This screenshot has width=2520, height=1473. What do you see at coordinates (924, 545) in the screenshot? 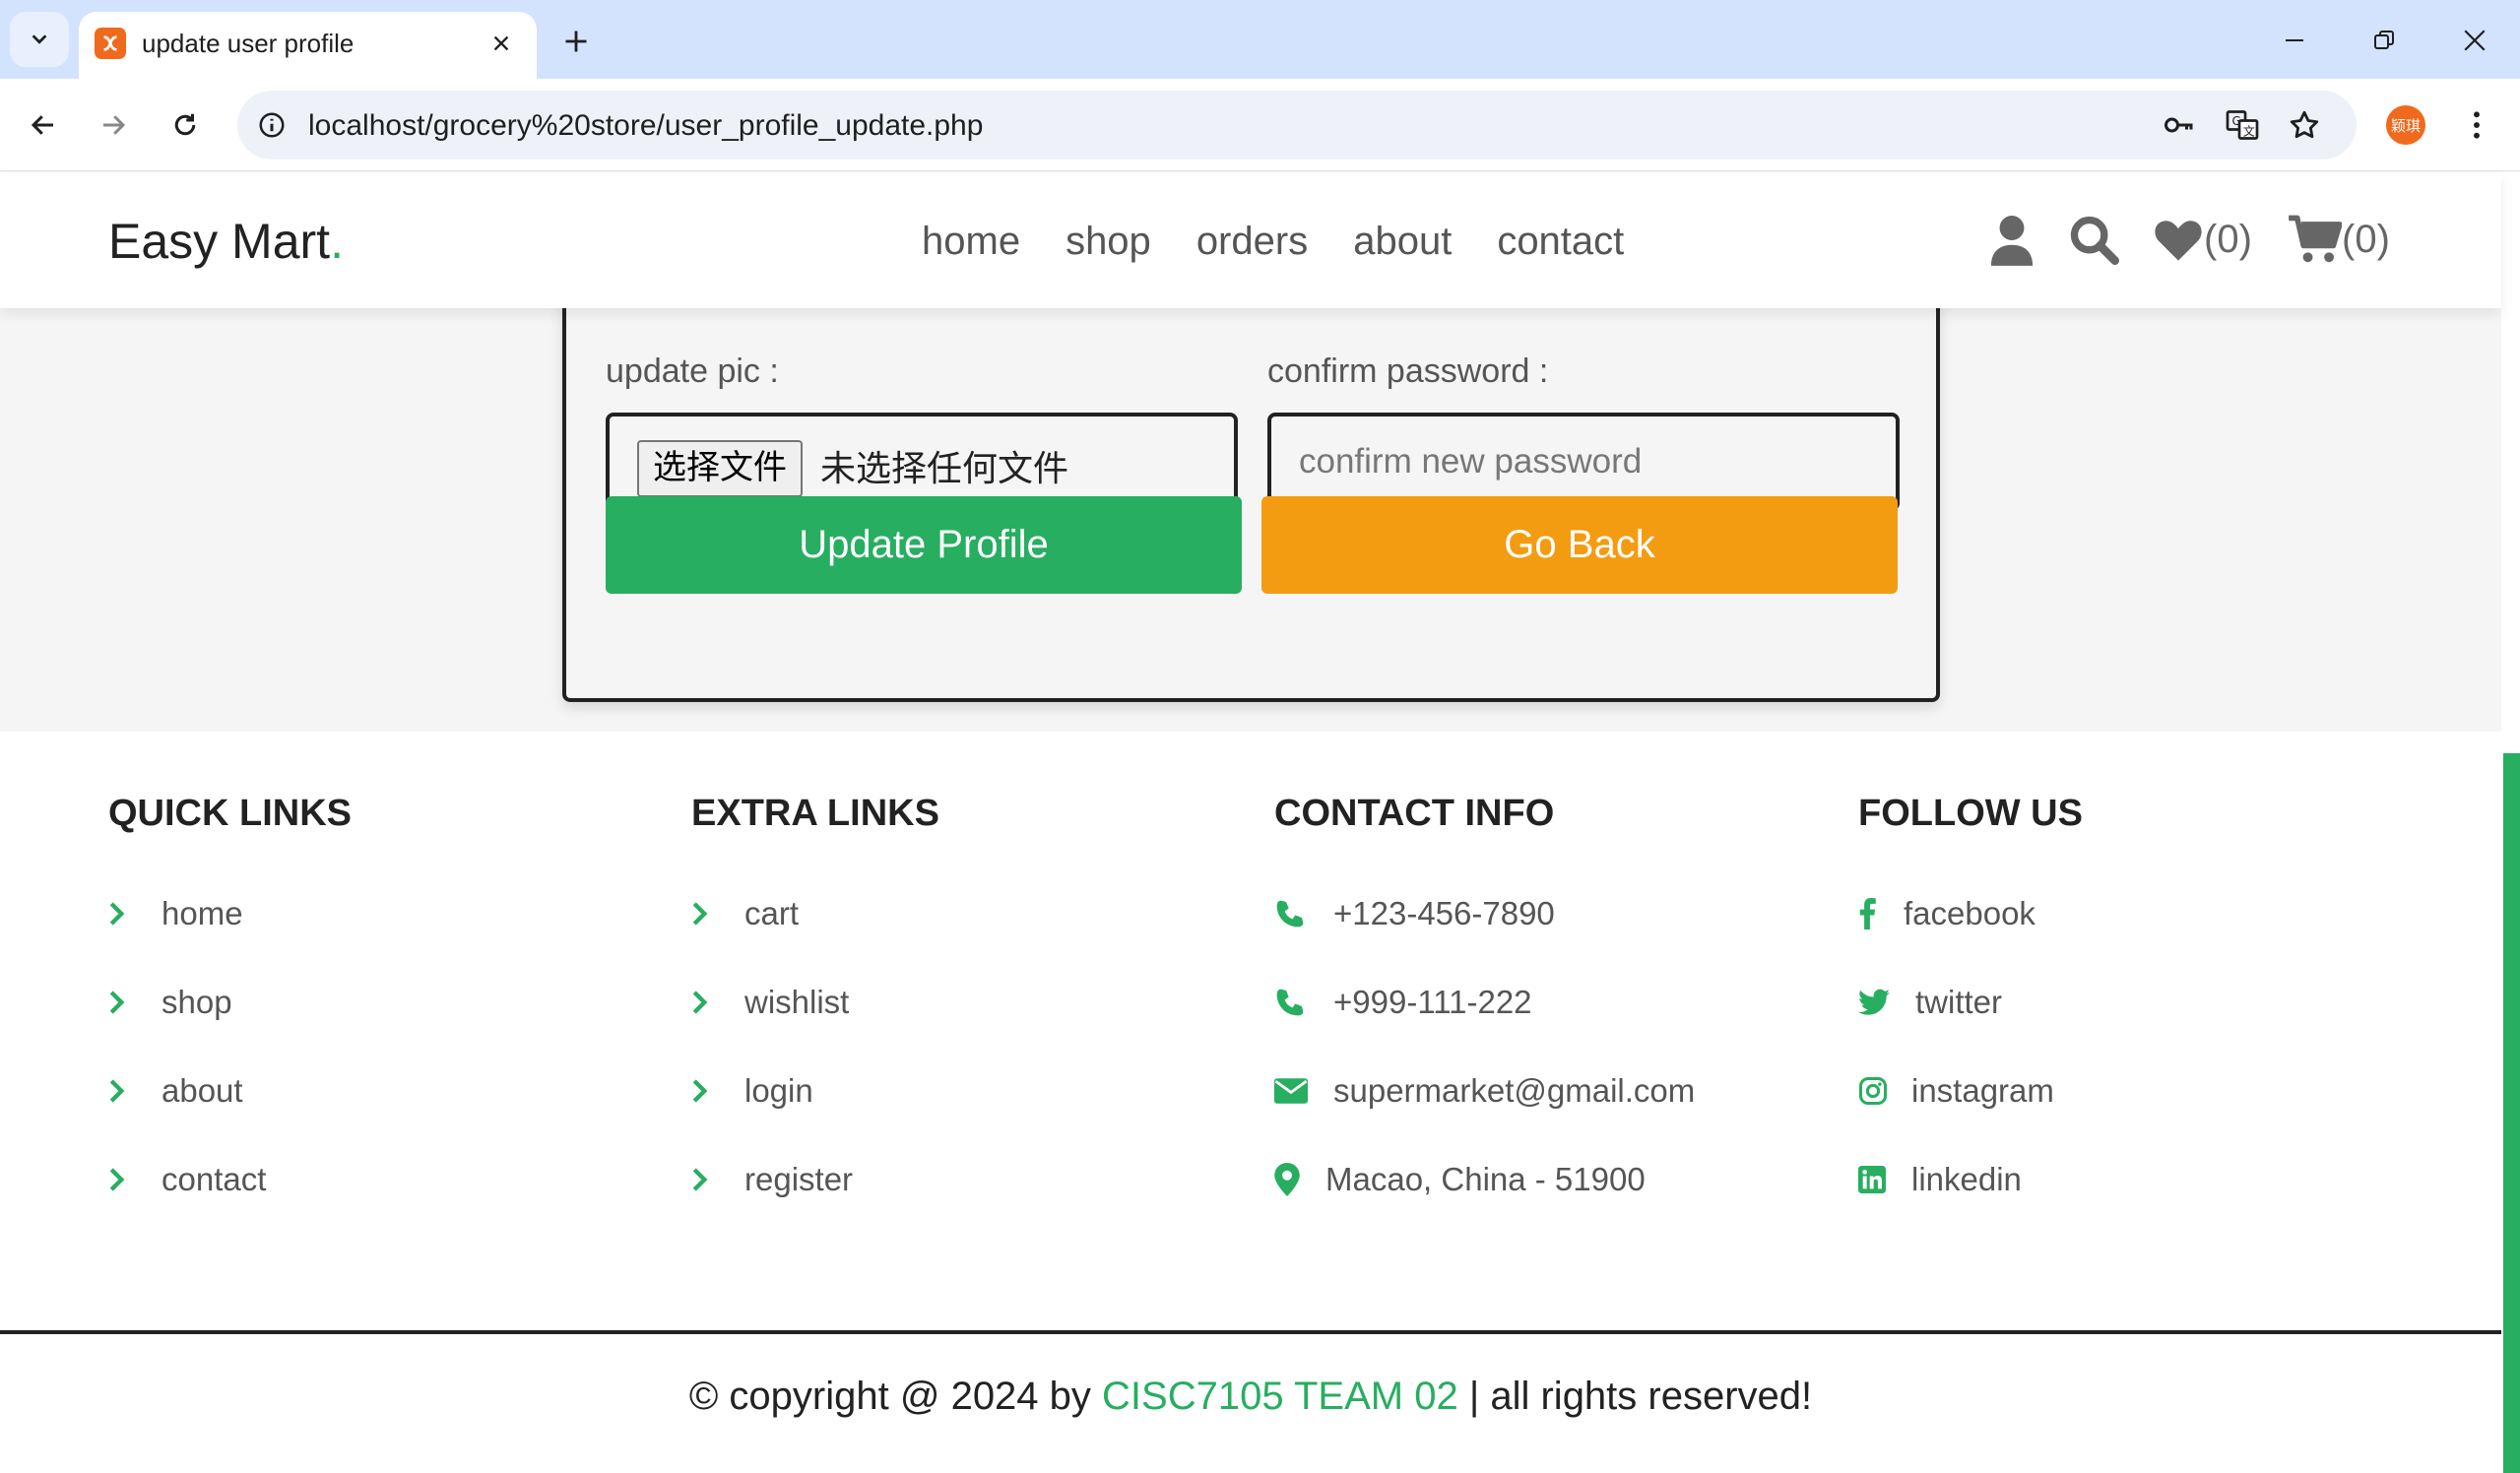
I see `update-profile-button: Update Profile` at bounding box center [924, 545].